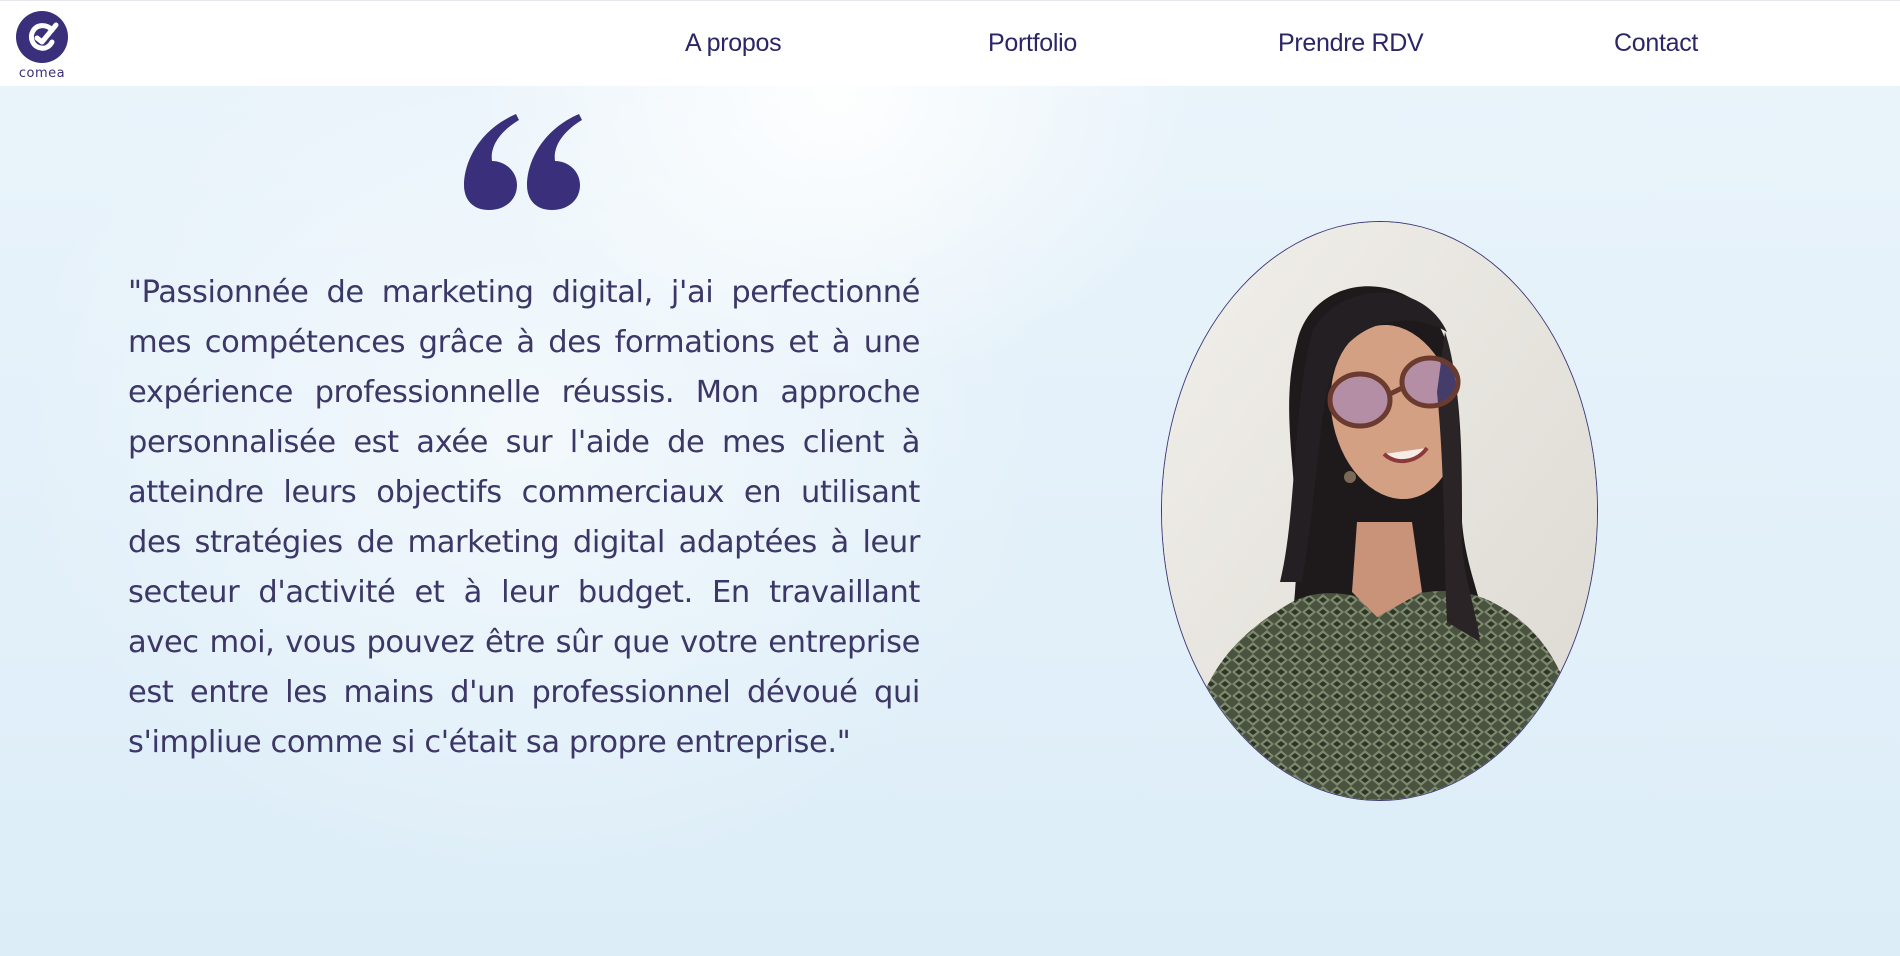 The image size is (1900, 956). I want to click on brand-name: comea, so click(42, 73).